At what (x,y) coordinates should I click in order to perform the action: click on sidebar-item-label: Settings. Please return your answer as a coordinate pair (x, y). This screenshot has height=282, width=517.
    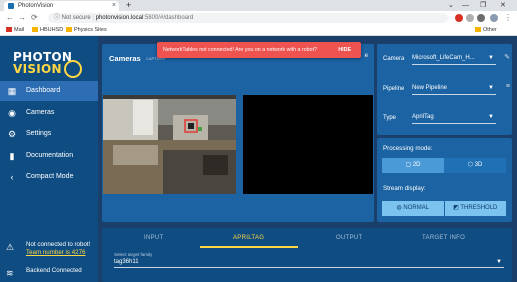
    Looking at the image, I should click on (39, 133).